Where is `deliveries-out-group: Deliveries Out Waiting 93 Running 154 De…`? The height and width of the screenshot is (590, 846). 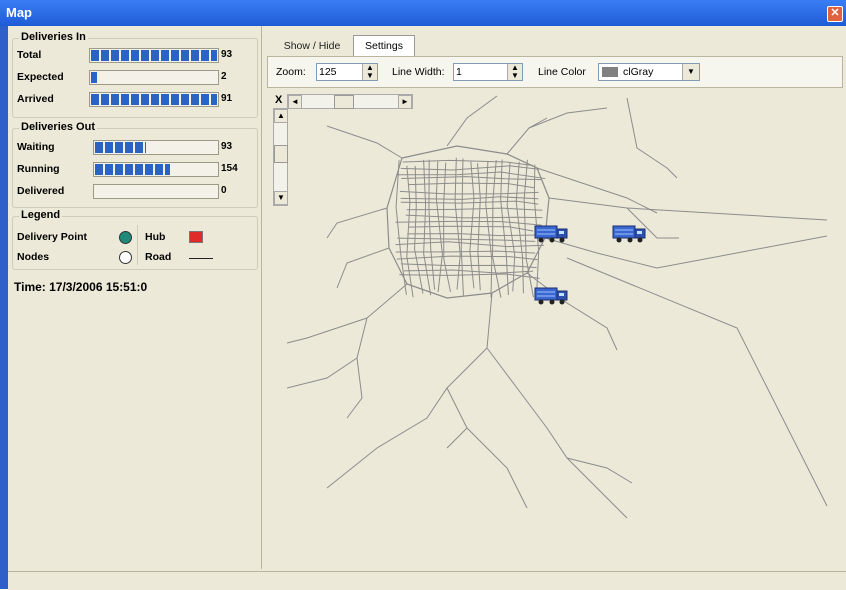 deliveries-out-group: Deliveries Out Waiting 93 Running 154 De… is located at coordinates (135, 164).